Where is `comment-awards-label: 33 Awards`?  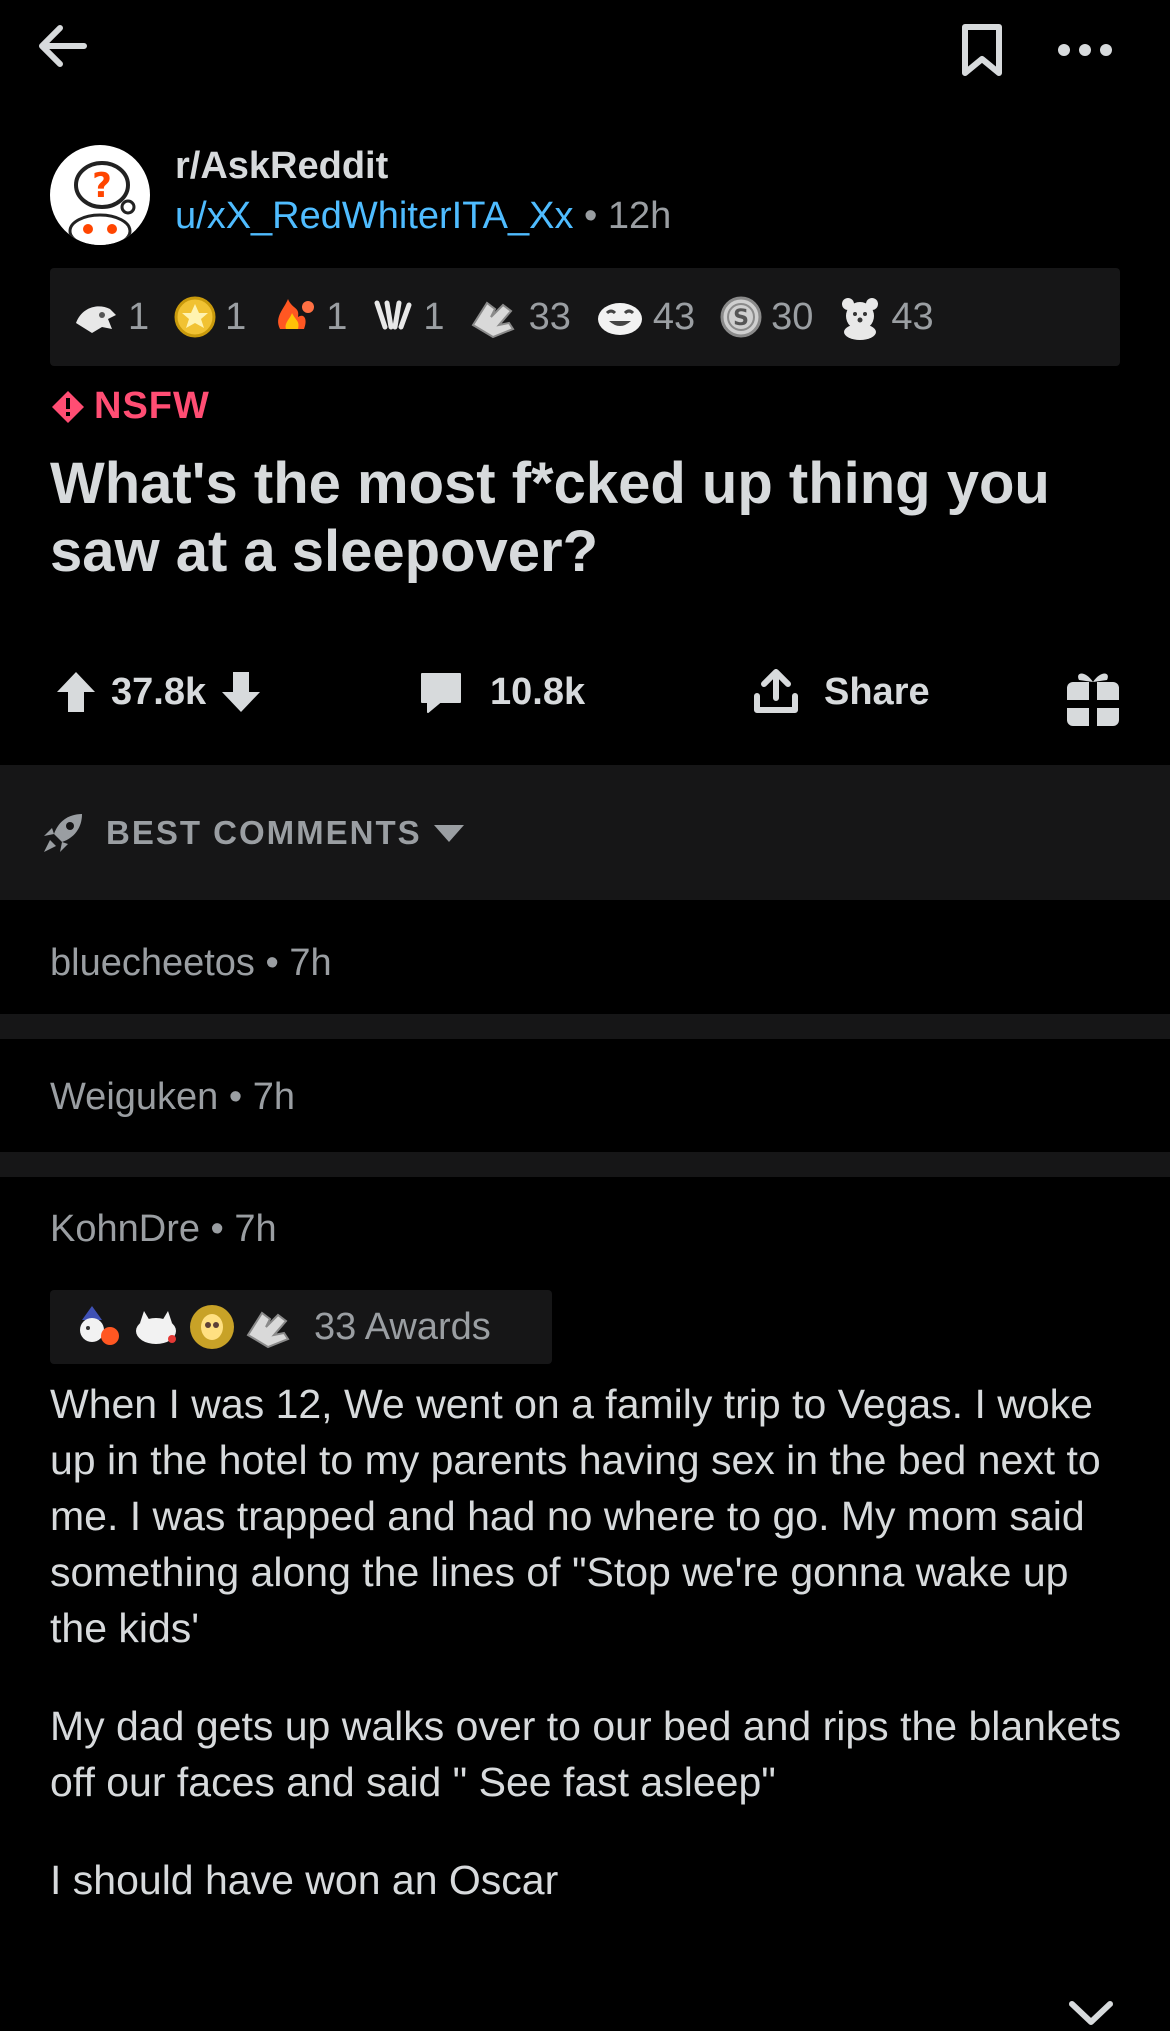
comment-awards-label: 33 Awards is located at coordinates (402, 1326).